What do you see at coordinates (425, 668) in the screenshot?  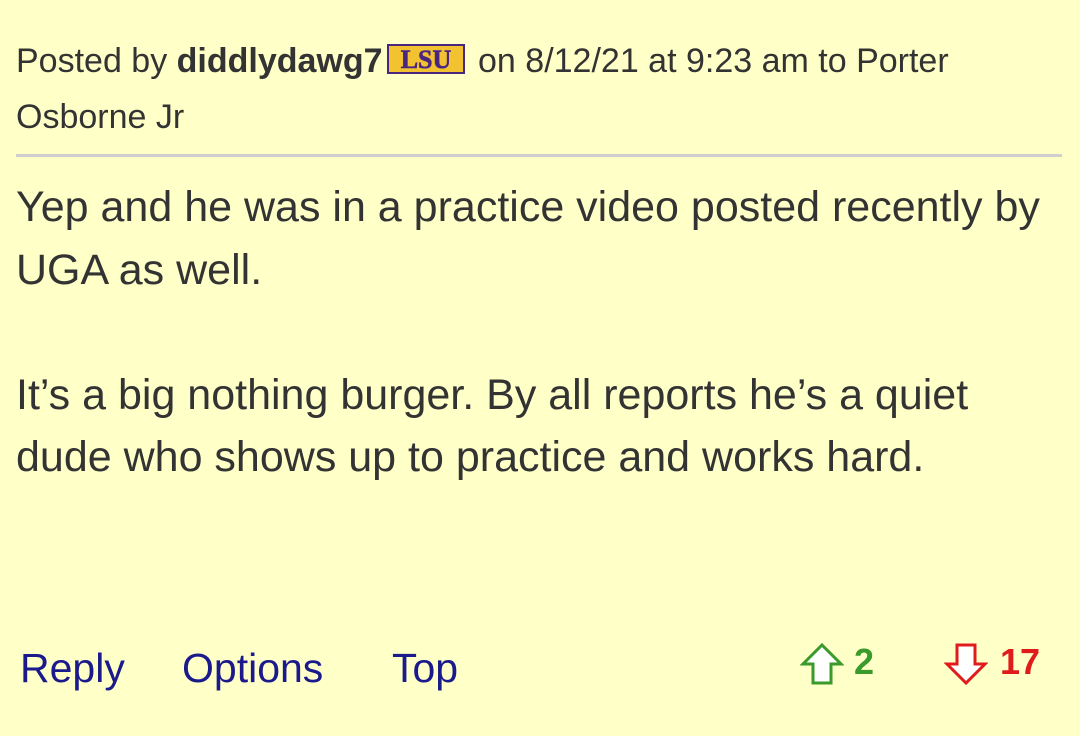 I see `top-button: Top` at bounding box center [425, 668].